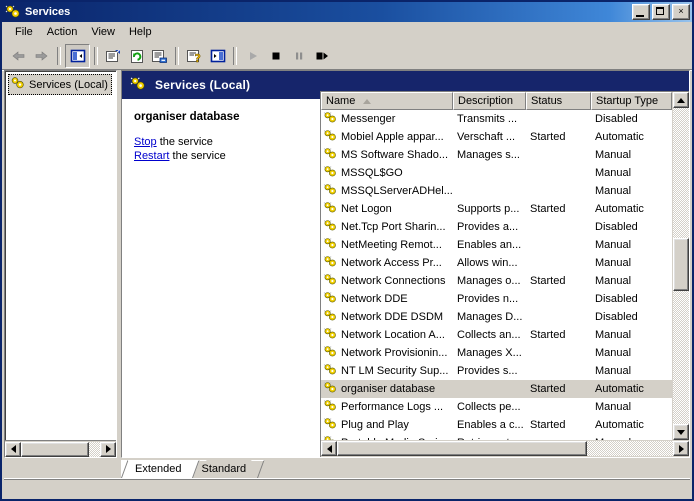 The image size is (694, 501). I want to click on column-header-startup-type: Startup Type, so click(631, 101).